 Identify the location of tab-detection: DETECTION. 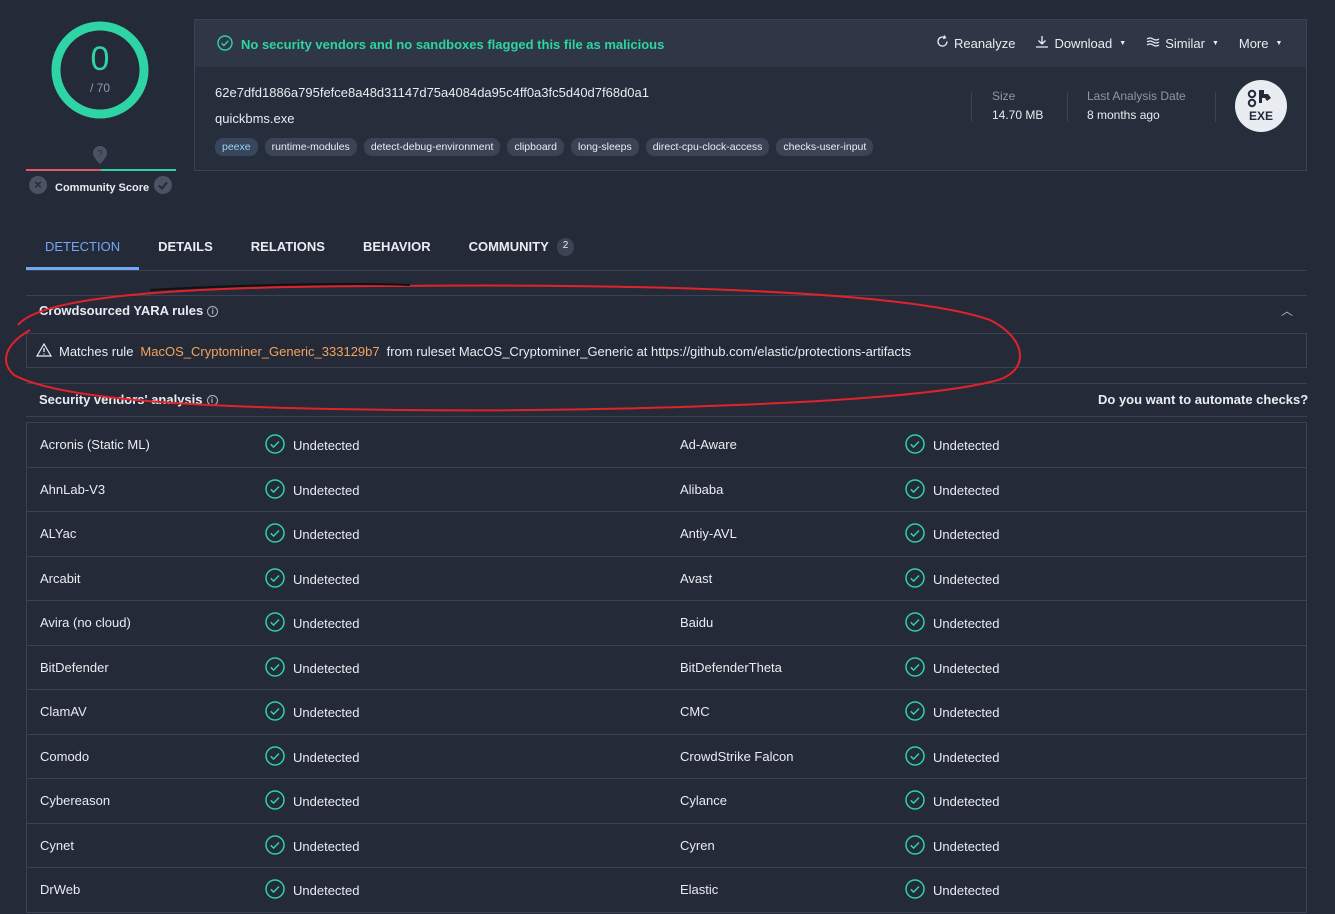
(83, 247).